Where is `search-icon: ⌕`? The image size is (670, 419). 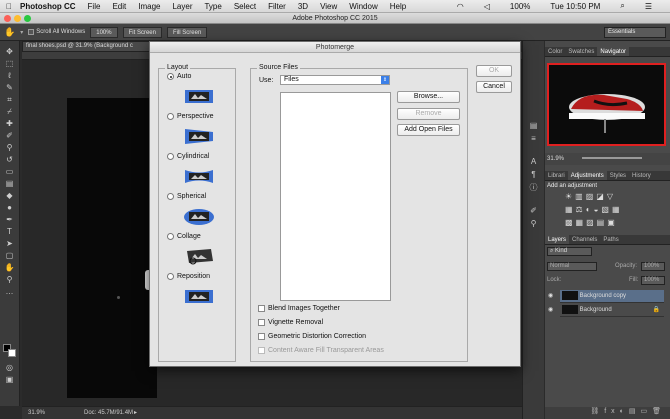 search-icon: ⌕ is located at coordinates (622, 6).